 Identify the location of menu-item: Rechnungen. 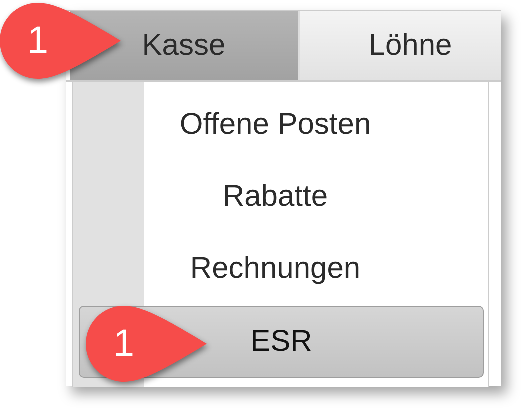
(280, 269).